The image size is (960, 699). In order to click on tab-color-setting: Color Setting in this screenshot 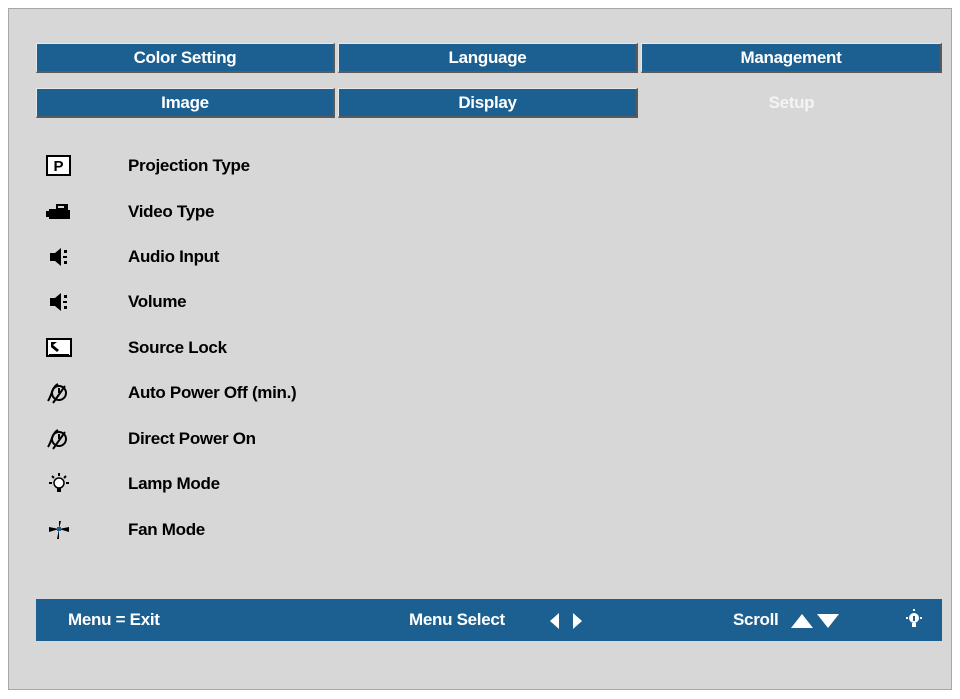, I will do `click(185, 58)`.